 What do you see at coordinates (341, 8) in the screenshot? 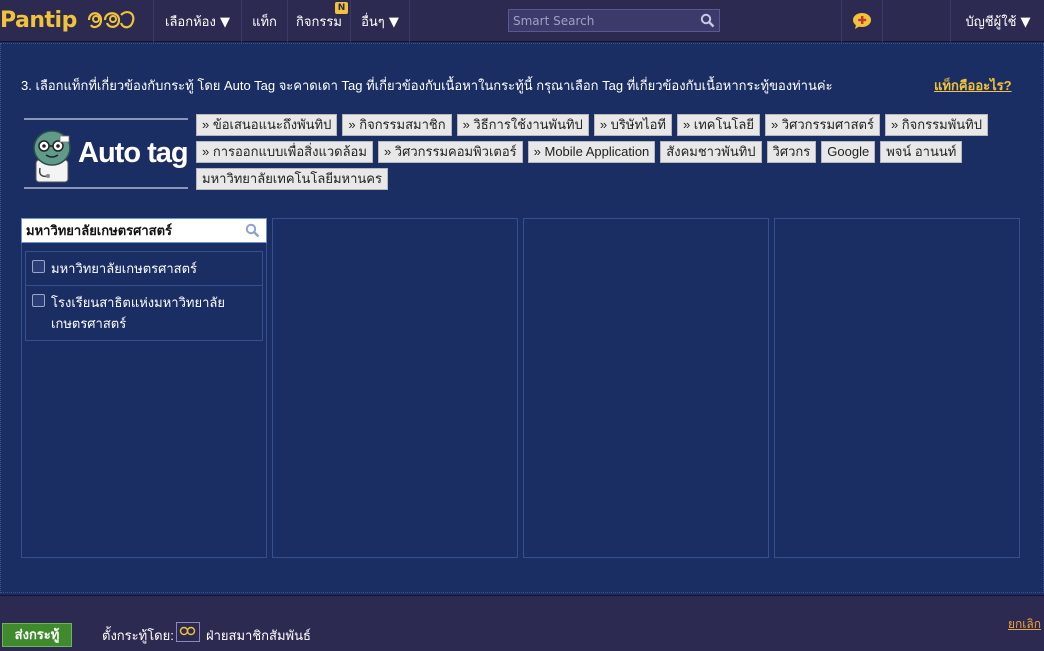
I see `new-badge: N` at bounding box center [341, 8].